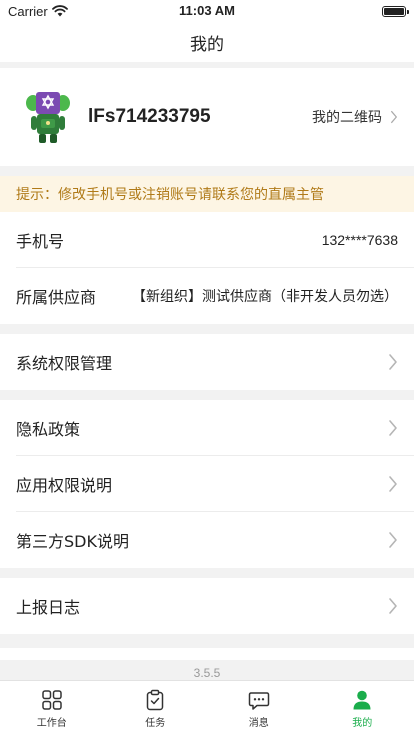 The width and height of the screenshot is (414, 736). I want to click on report-log-row: 上报日志, so click(207, 606).